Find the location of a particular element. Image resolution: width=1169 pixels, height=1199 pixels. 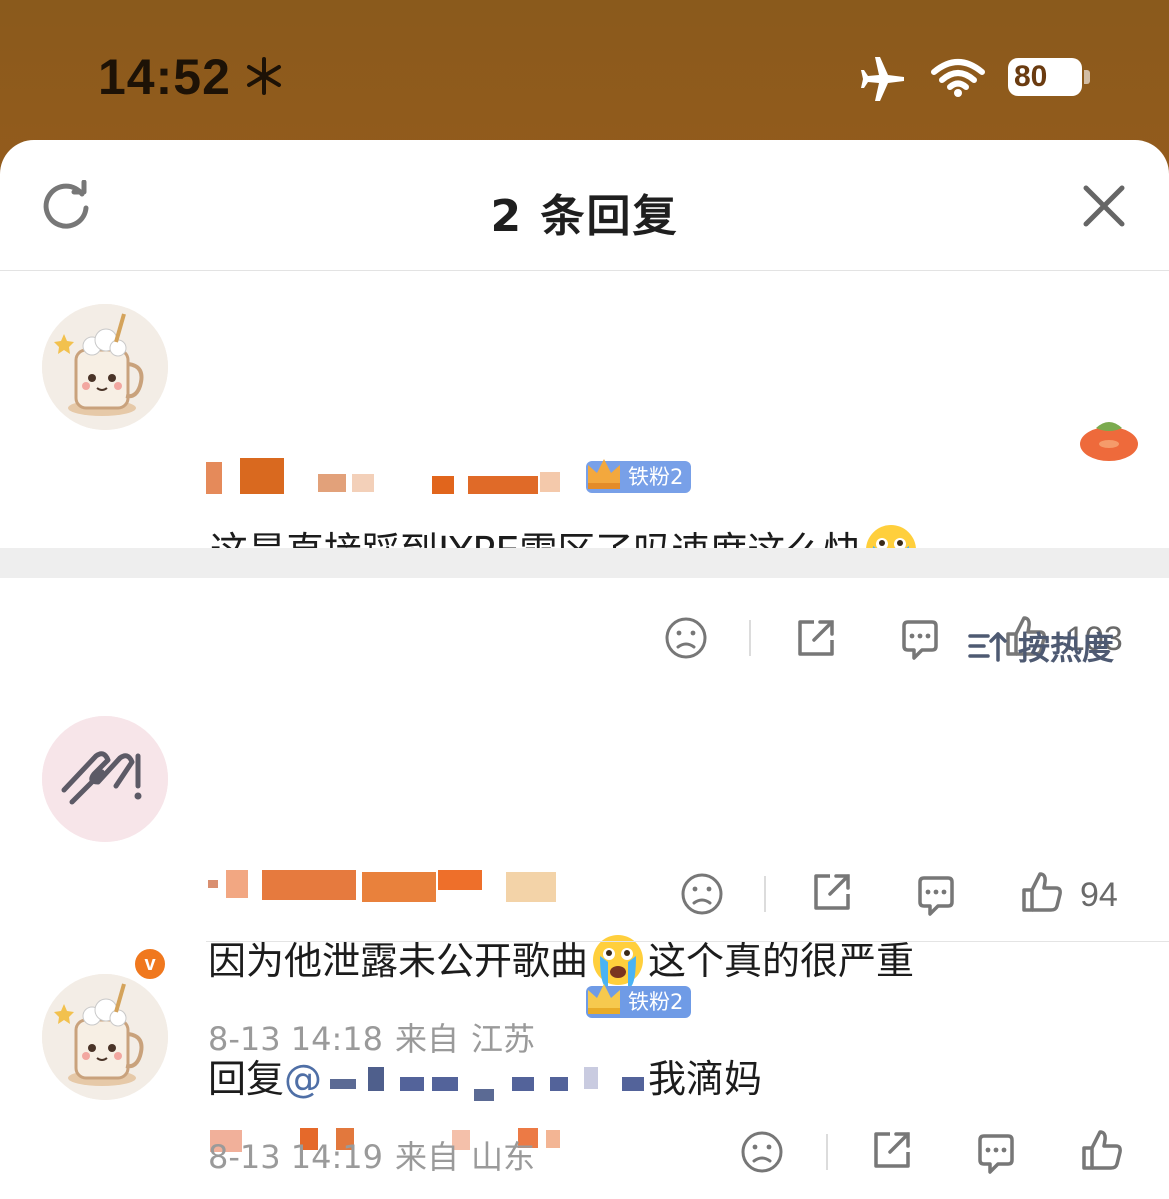

persimmon-sticker-icon is located at coordinates (1109, 441).